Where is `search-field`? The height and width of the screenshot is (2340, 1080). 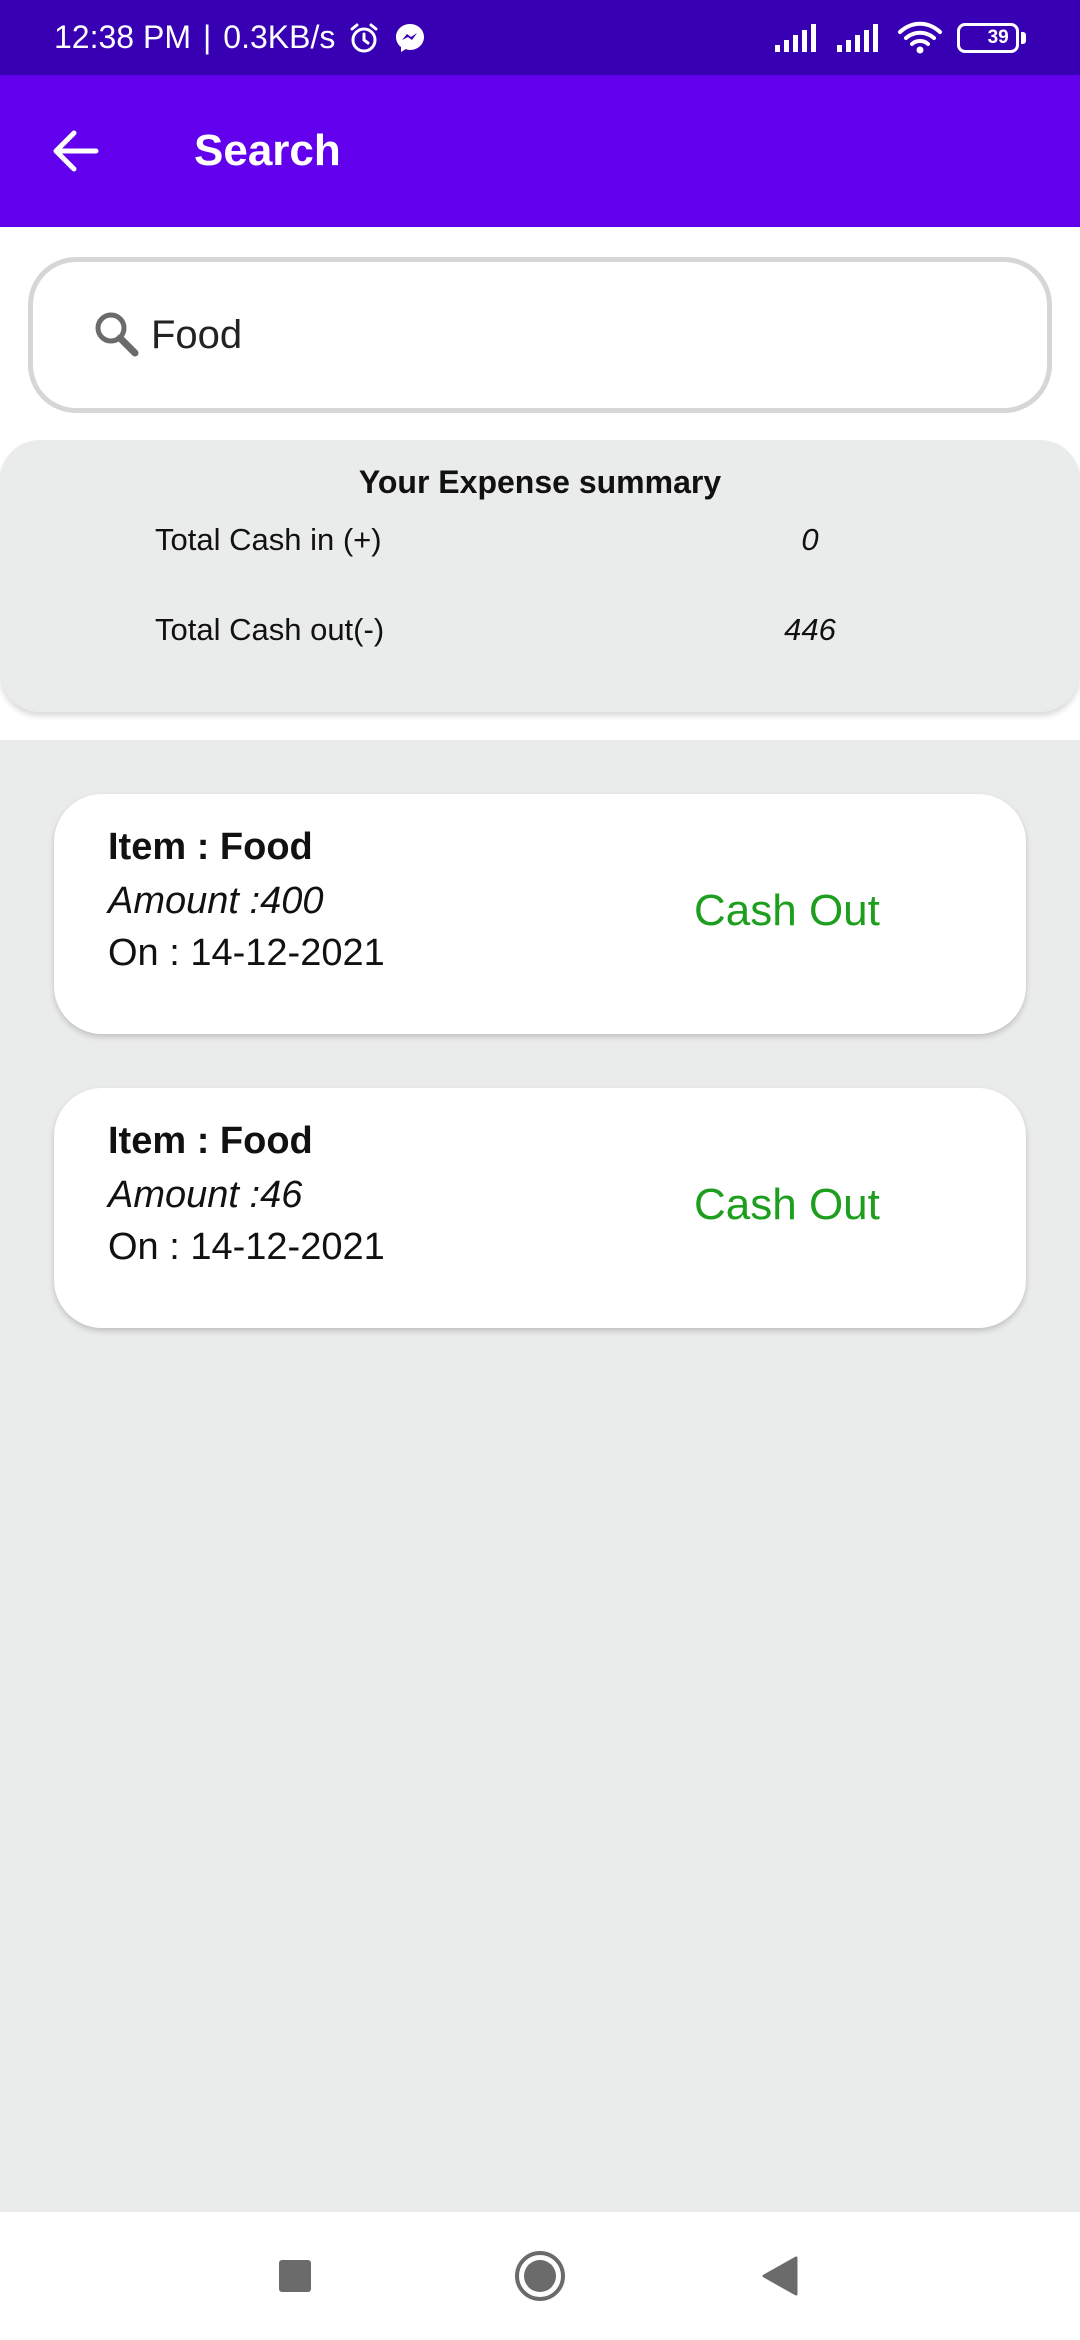
search-field is located at coordinates (540, 335).